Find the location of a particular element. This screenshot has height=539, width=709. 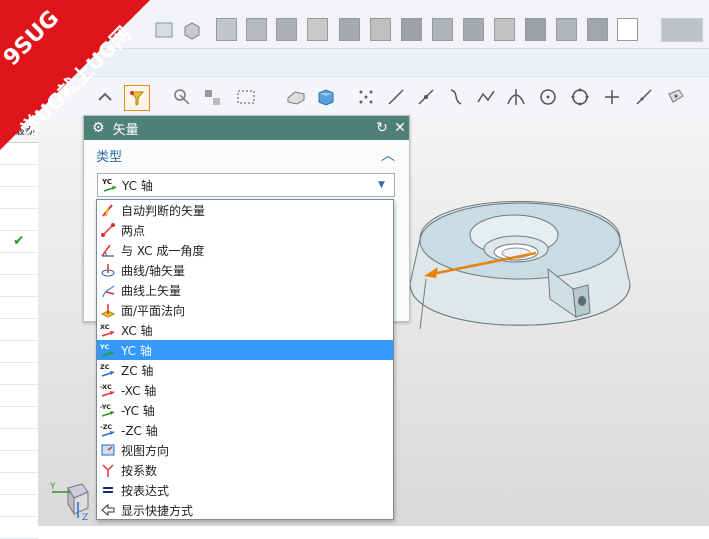

svg-text: YC is located at coordinates (104, 347).